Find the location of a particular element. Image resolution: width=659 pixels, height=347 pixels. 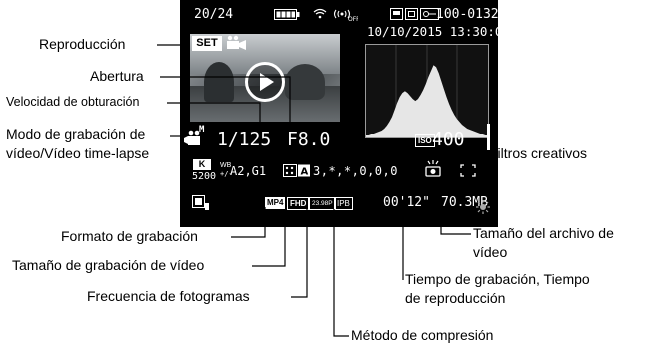

callout-file-size-line2: vídeo is located at coordinates (490, 252).